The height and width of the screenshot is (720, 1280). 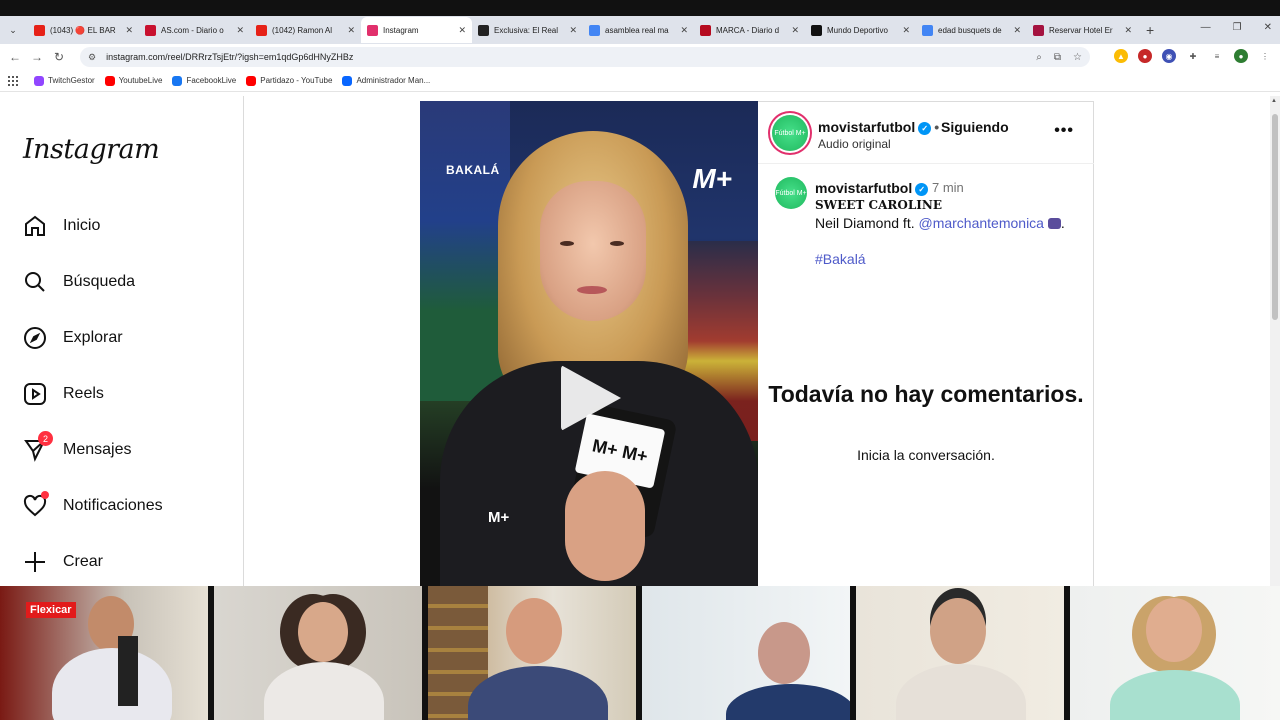 What do you see at coordinates (13, 80) in the screenshot?
I see `apps-grid-icon` at bounding box center [13, 80].